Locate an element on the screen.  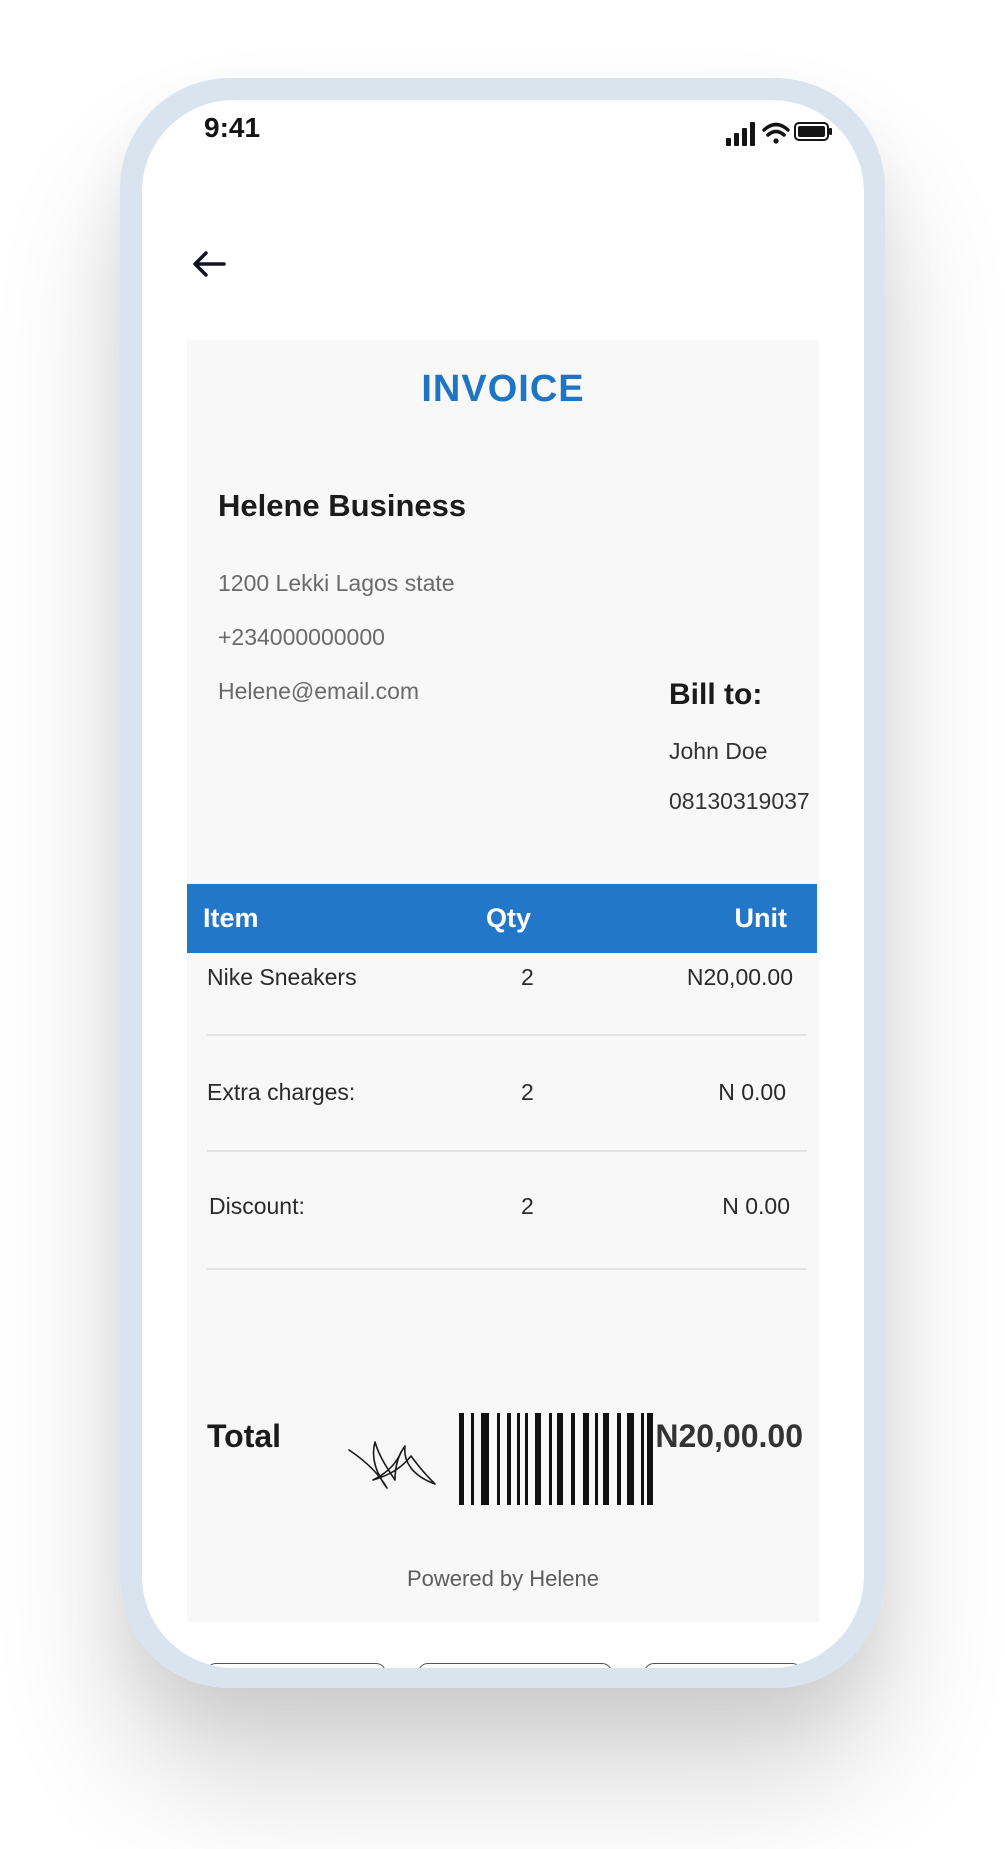
wifi-icon is located at coordinates (776, 133).